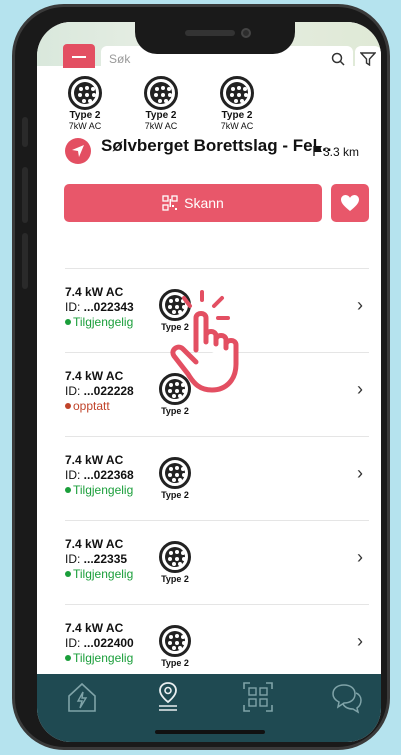  I want to click on phone-notch, so click(215, 38).